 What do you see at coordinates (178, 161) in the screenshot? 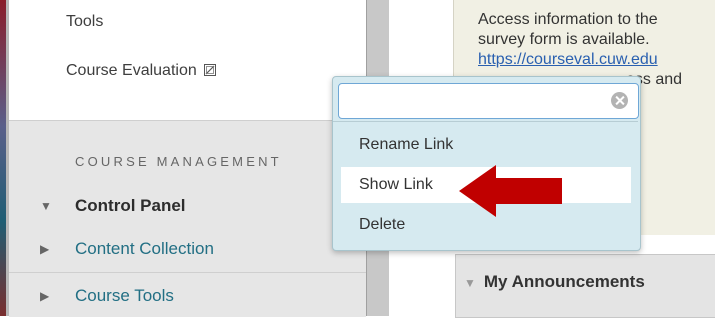
I see `section-heading-course-management: COURSE MANAGEMENT` at bounding box center [178, 161].